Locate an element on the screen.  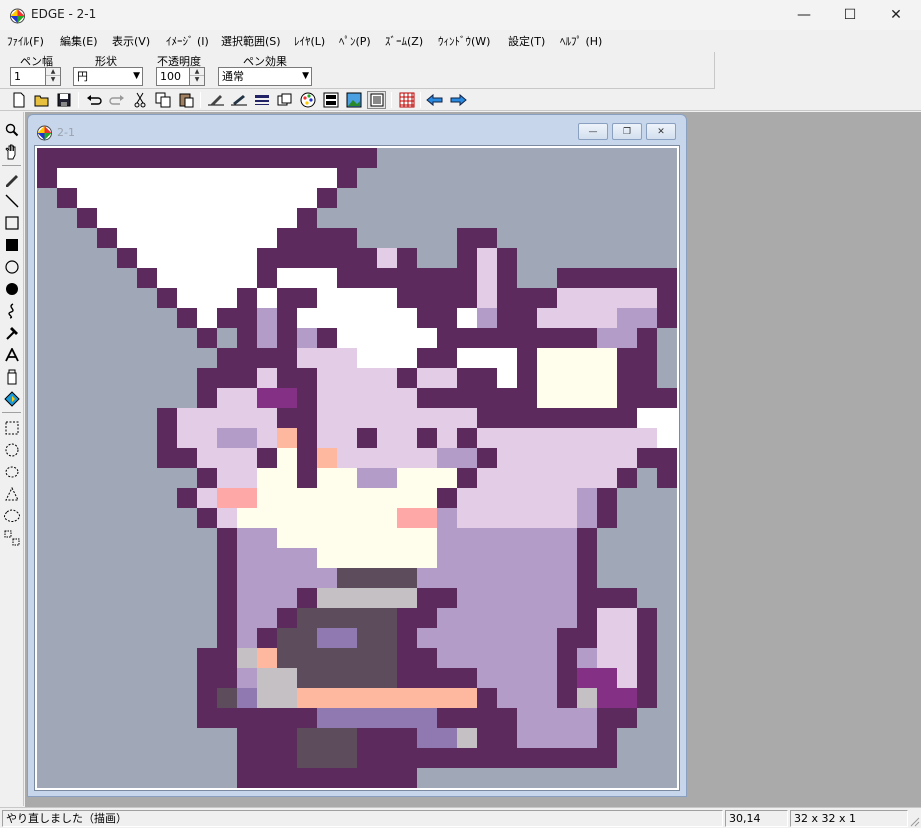
pencil-tool is located at coordinates (12, 179).